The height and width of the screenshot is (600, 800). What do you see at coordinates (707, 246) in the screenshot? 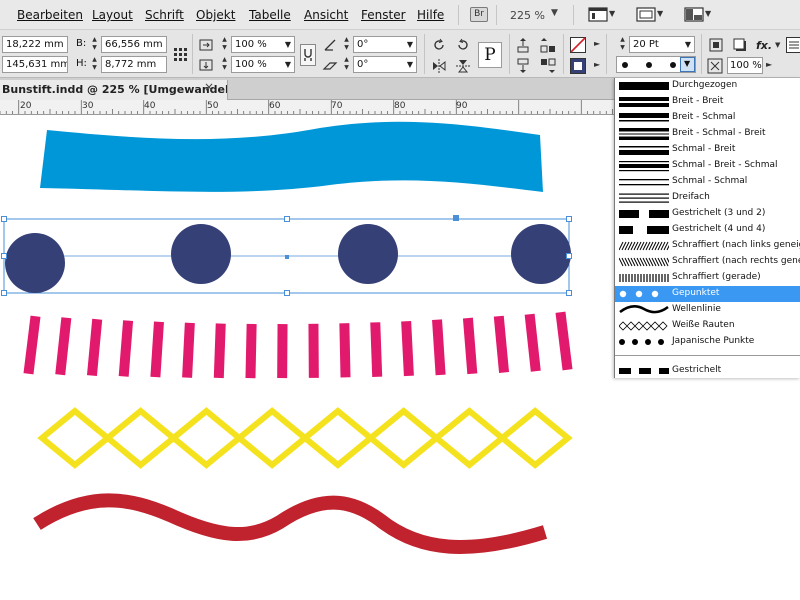
I see `stroke-type-option: Schraffiert (nach links geneigt)` at bounding box center [707, 246].